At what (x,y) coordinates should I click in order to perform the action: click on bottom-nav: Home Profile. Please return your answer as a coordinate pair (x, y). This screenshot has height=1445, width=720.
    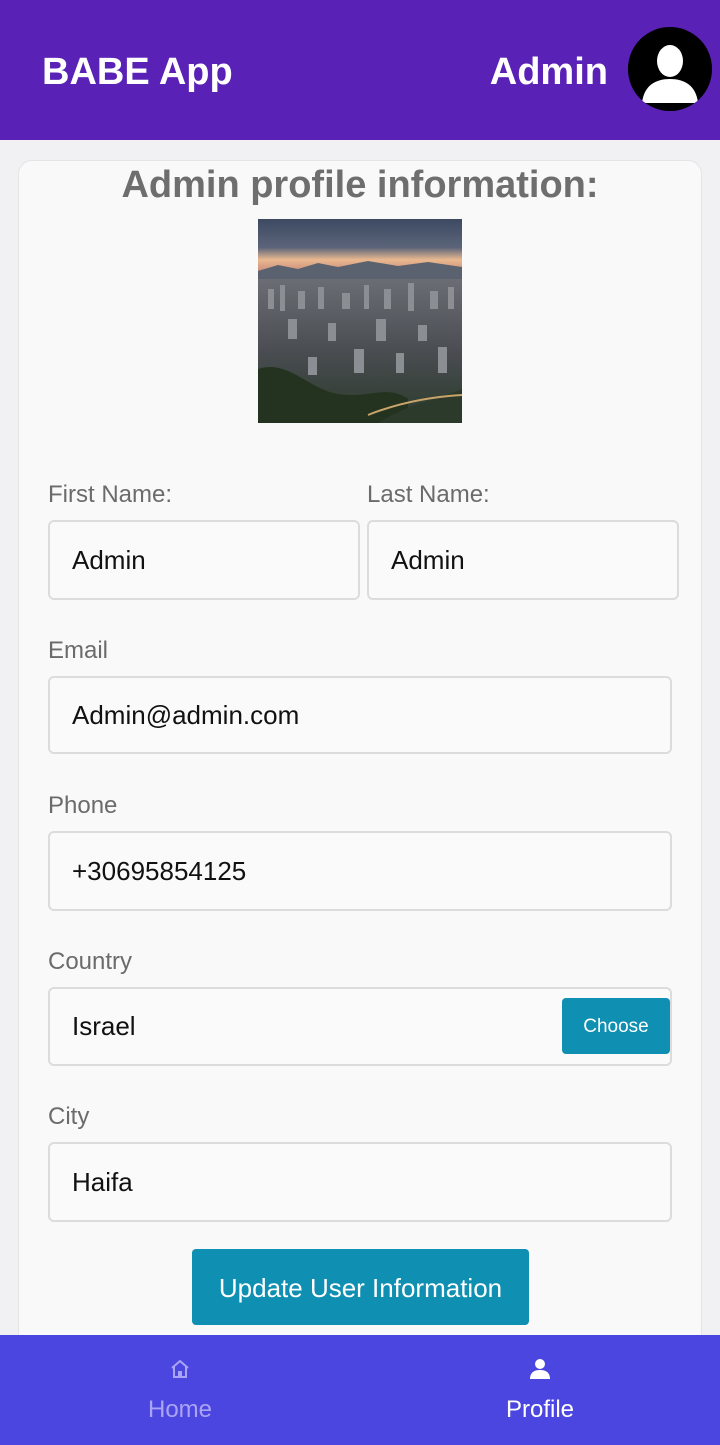
    Looking at the image, I should click on (360, 1390).